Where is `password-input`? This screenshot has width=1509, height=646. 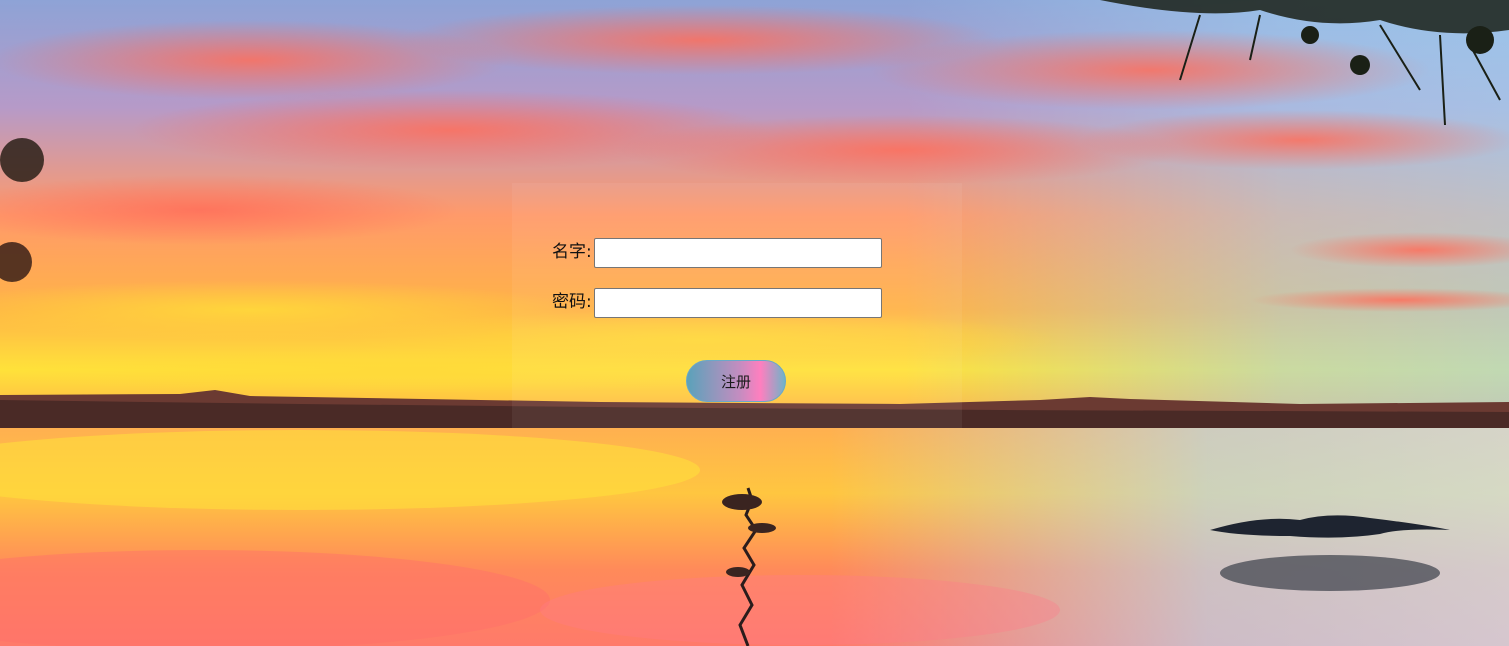 password-input is located at coordinates (737, 302).